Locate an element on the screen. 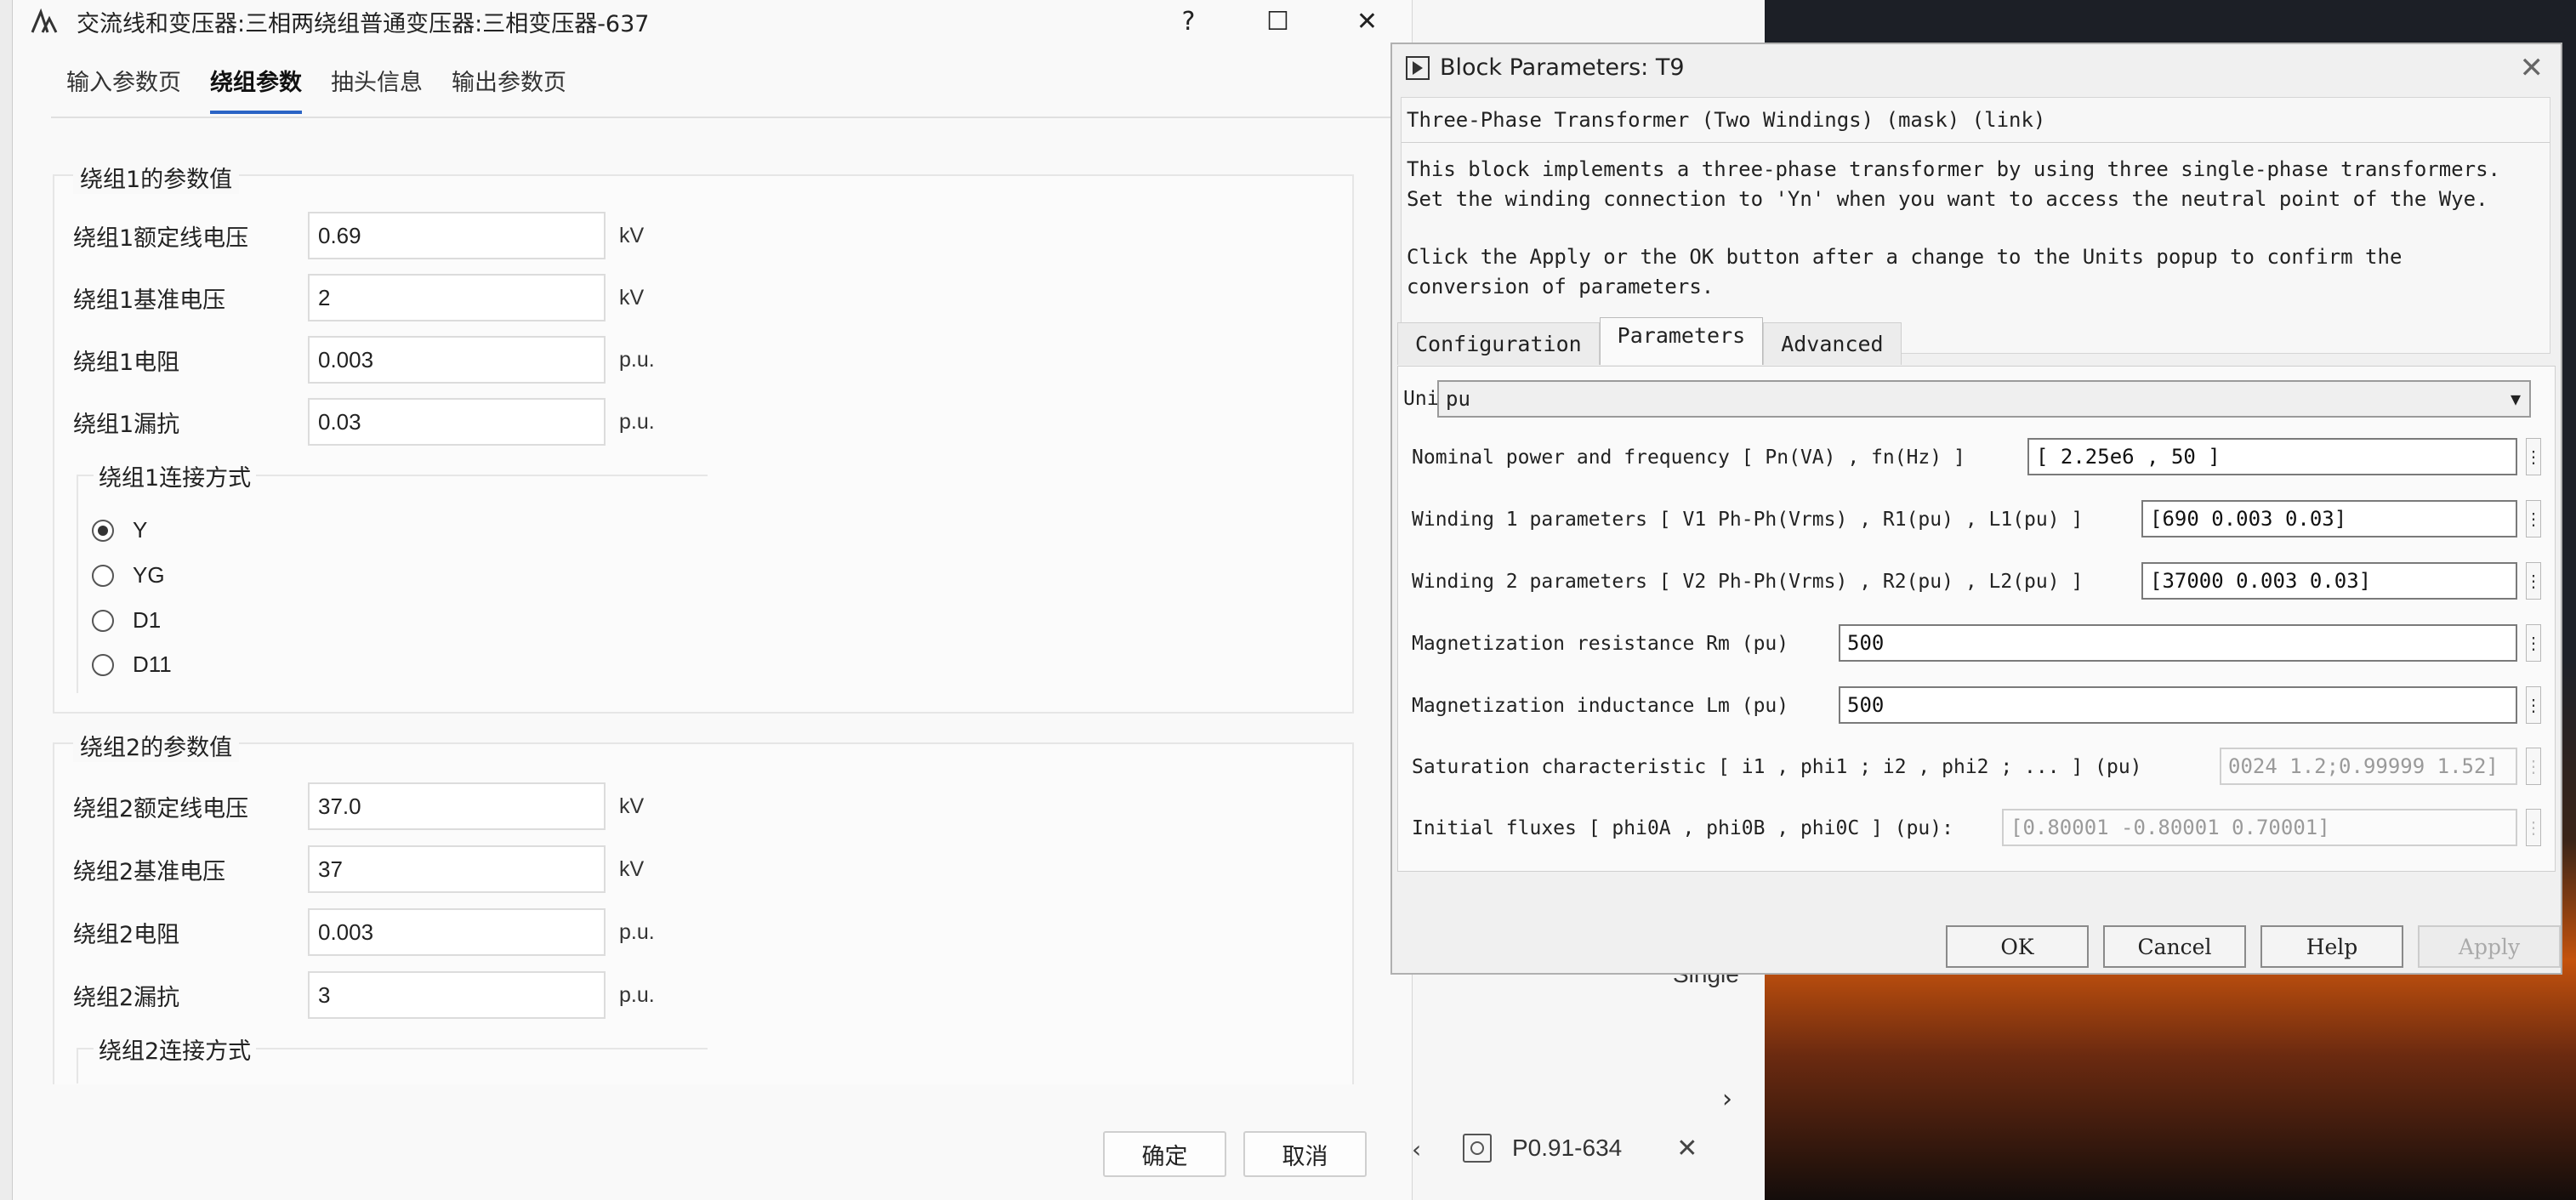 The image size is (2576, 1200). magnetization-resistance-label: Magnetization resistance Rm (pu) is located at coordinates (1600, 643).